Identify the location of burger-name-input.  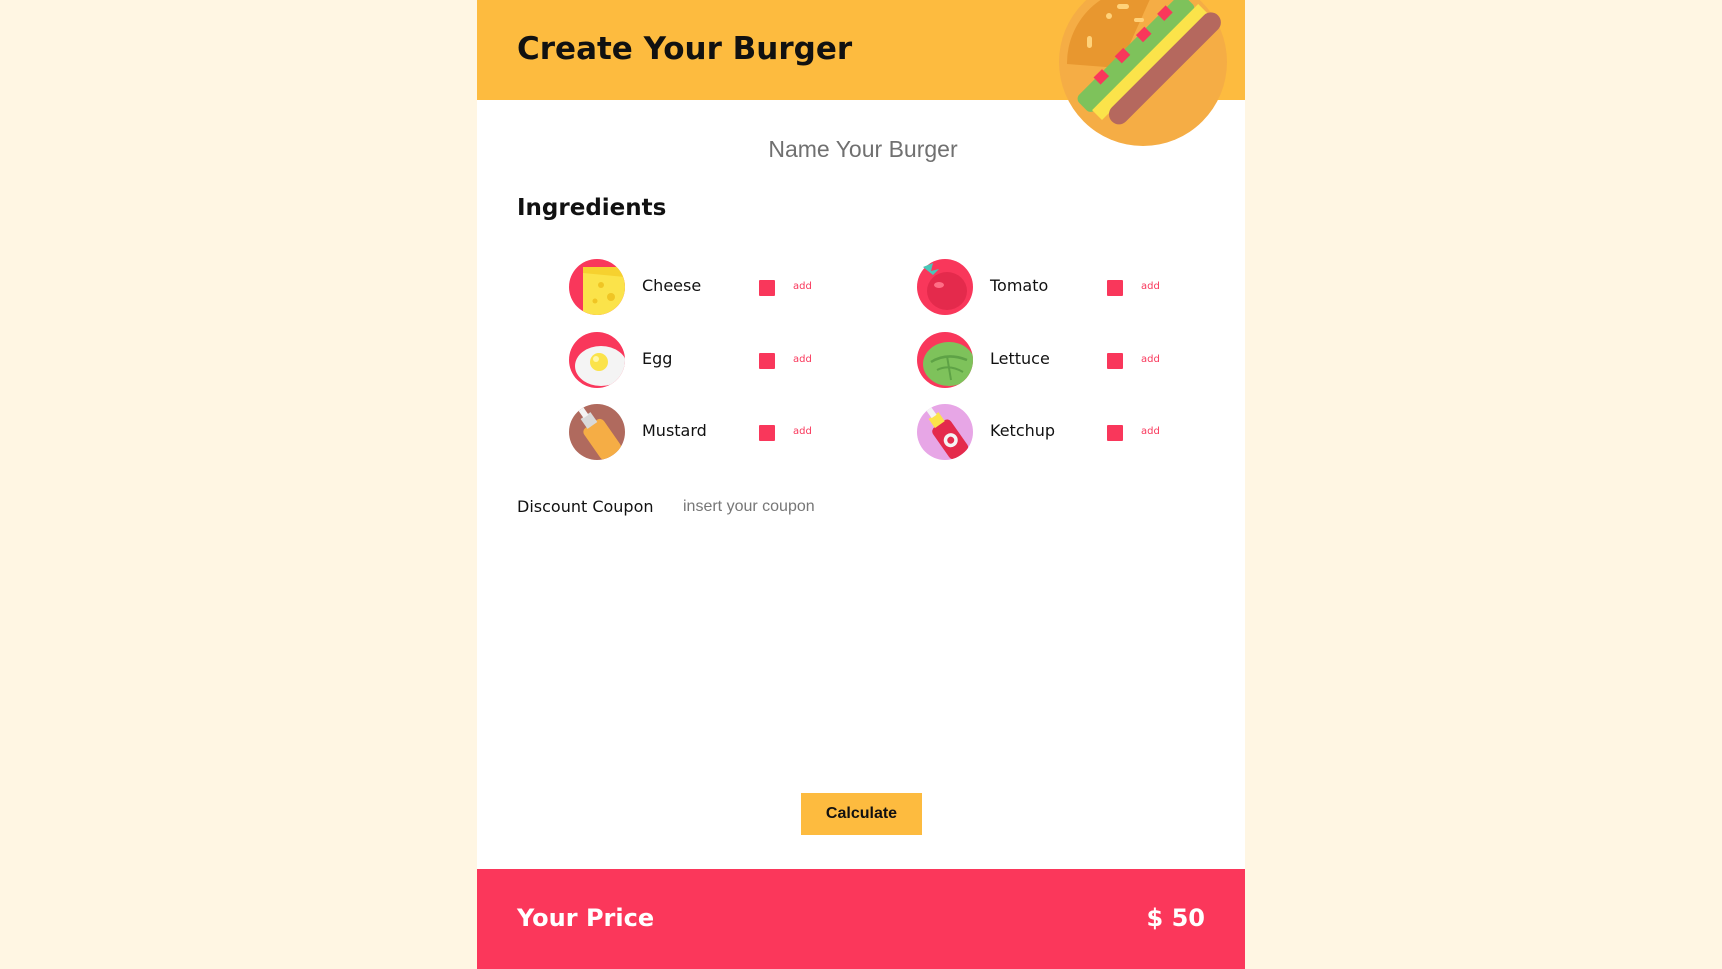
(863, 149).